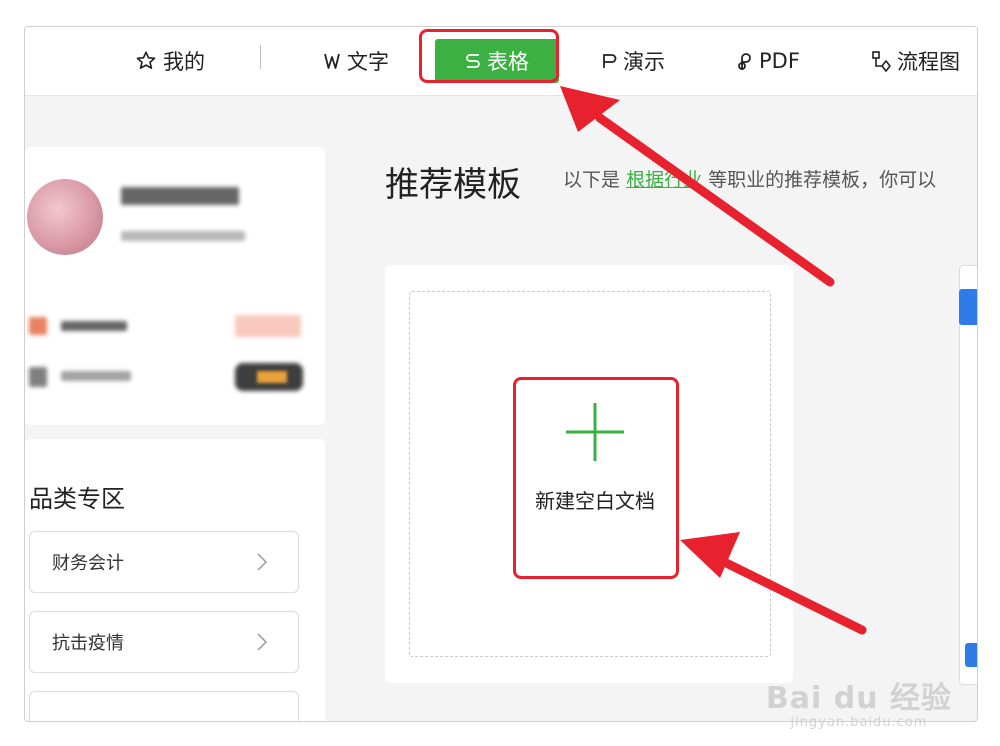 Image resolution: width=1000 pixels, height=746 pixels. What do you see at coordinates (697, 186) in the screenshot?
I see `arrow-to-tab` at bounding box center [697, 186].